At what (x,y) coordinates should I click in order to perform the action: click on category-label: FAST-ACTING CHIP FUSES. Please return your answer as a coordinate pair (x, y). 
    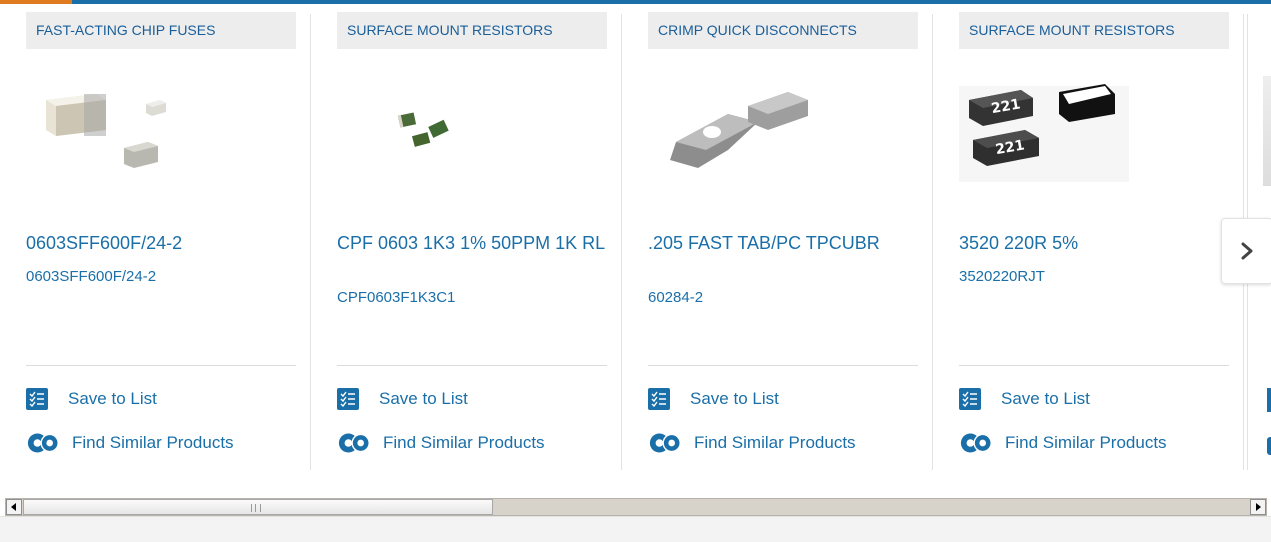
    Looking at the image, I should click on (161, 30).